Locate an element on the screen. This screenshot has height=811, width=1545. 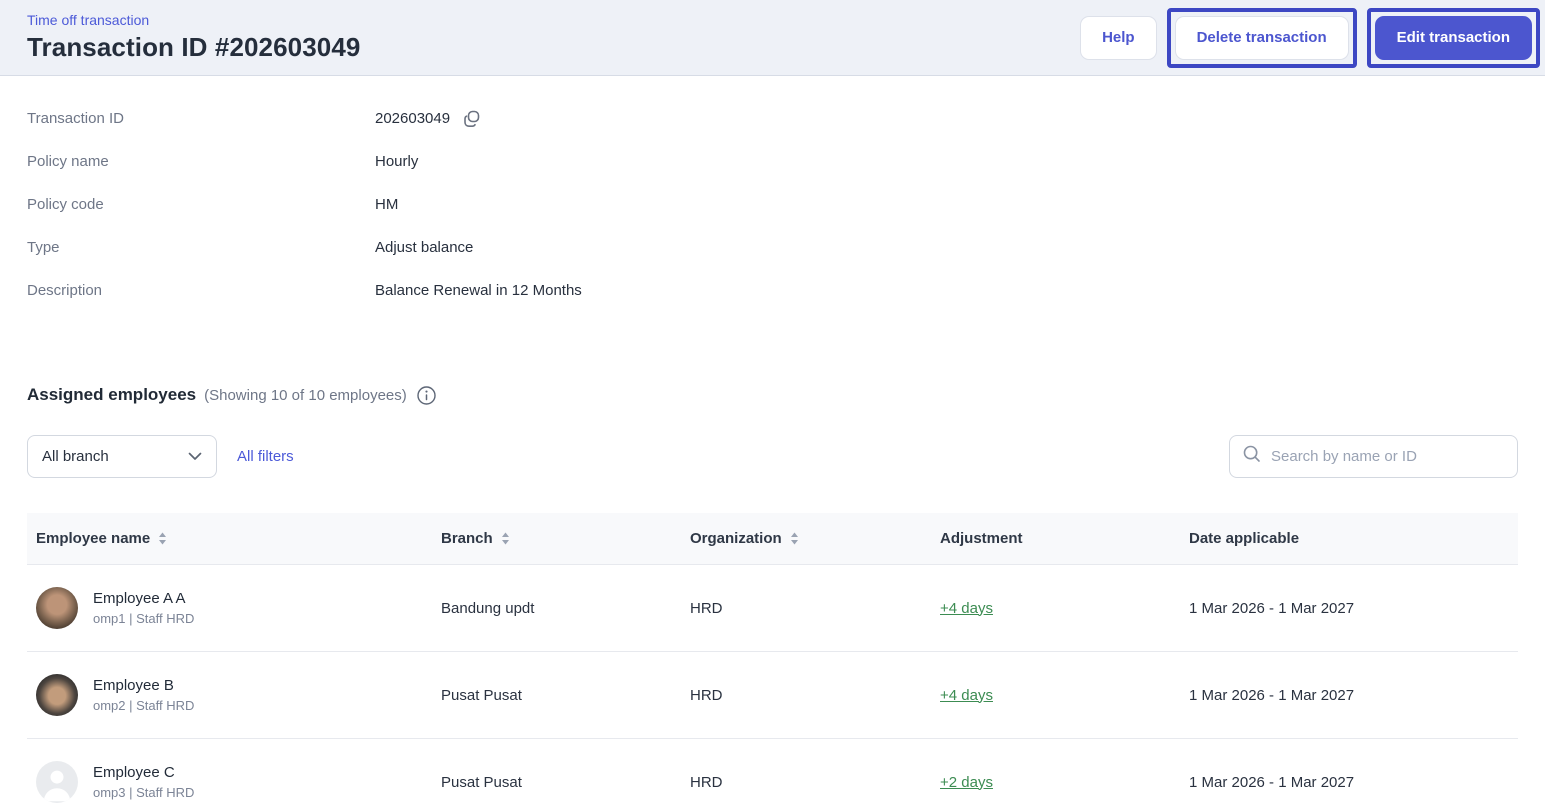
column-header-branch: Branch is located at coordinates (565, 538).